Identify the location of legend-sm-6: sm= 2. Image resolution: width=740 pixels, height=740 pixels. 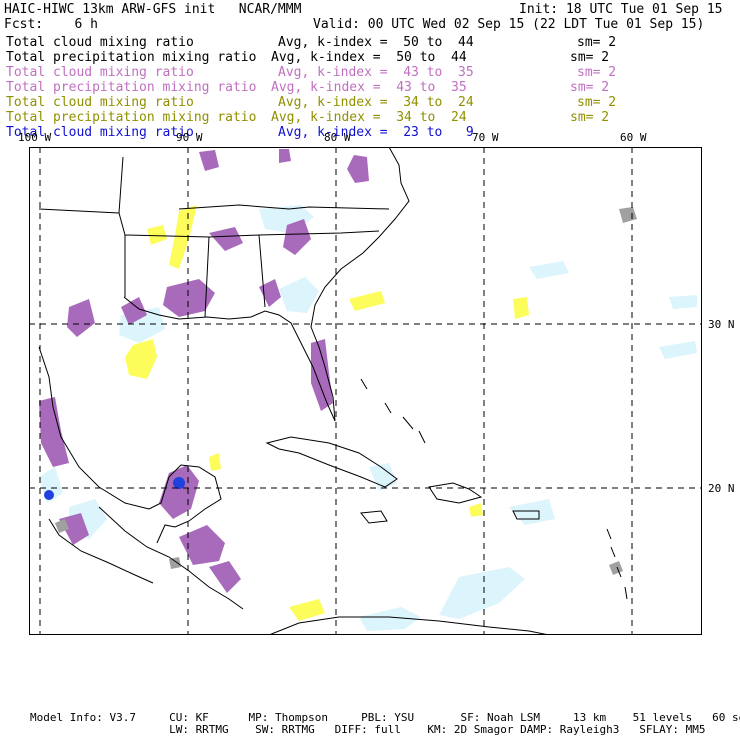
(590, 117).